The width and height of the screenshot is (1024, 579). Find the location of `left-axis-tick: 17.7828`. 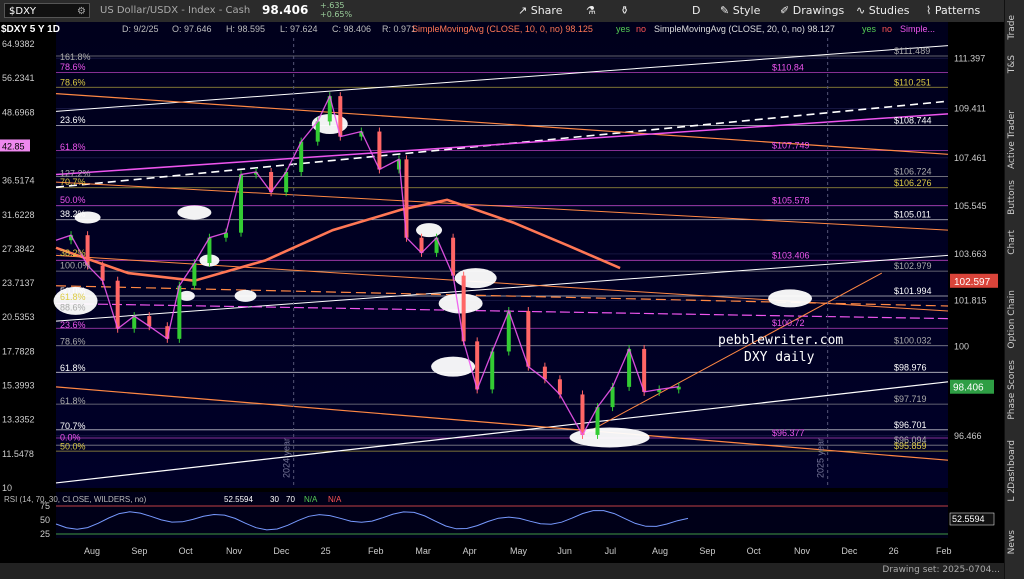

left-axis-tick: 17.7828 is located at coordinates (18, 351).